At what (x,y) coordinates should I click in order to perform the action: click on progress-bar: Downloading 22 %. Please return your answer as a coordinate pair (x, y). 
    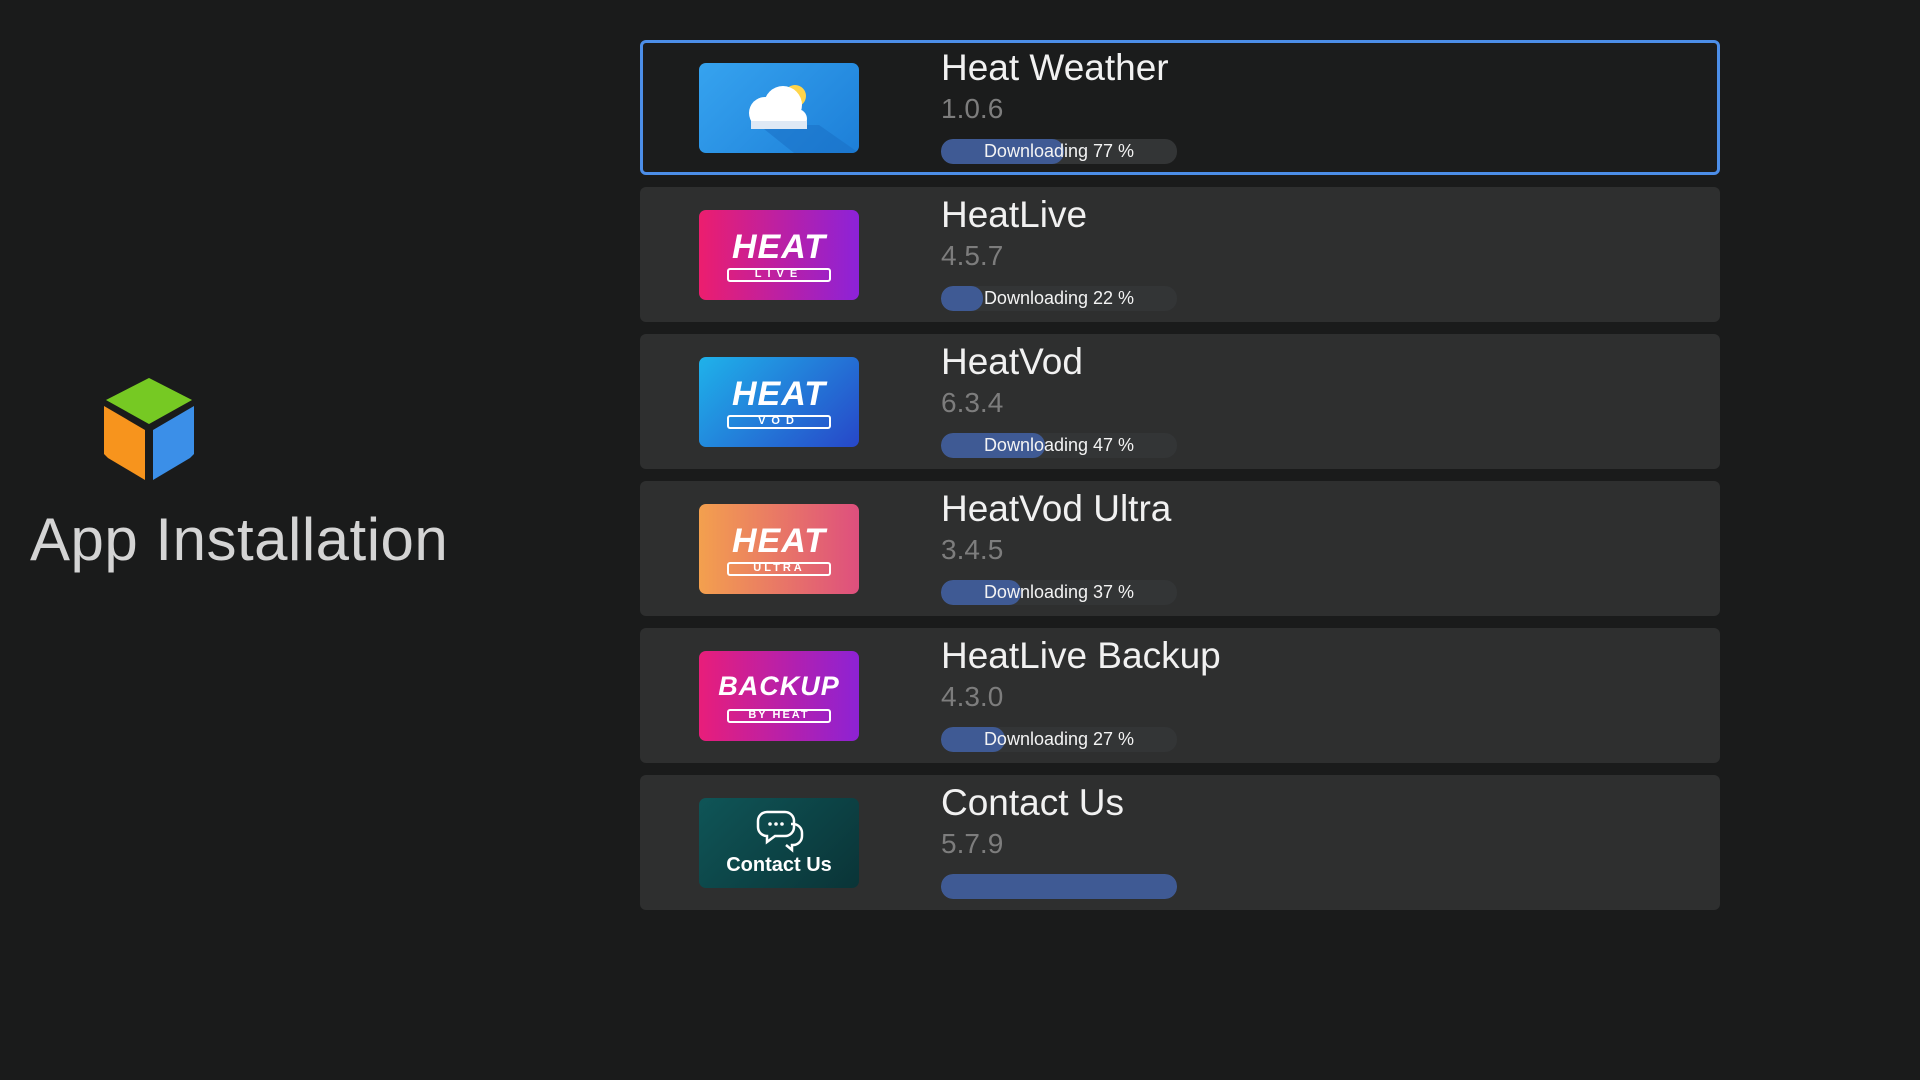
    Looking at the image, I should click on (1059, 298).